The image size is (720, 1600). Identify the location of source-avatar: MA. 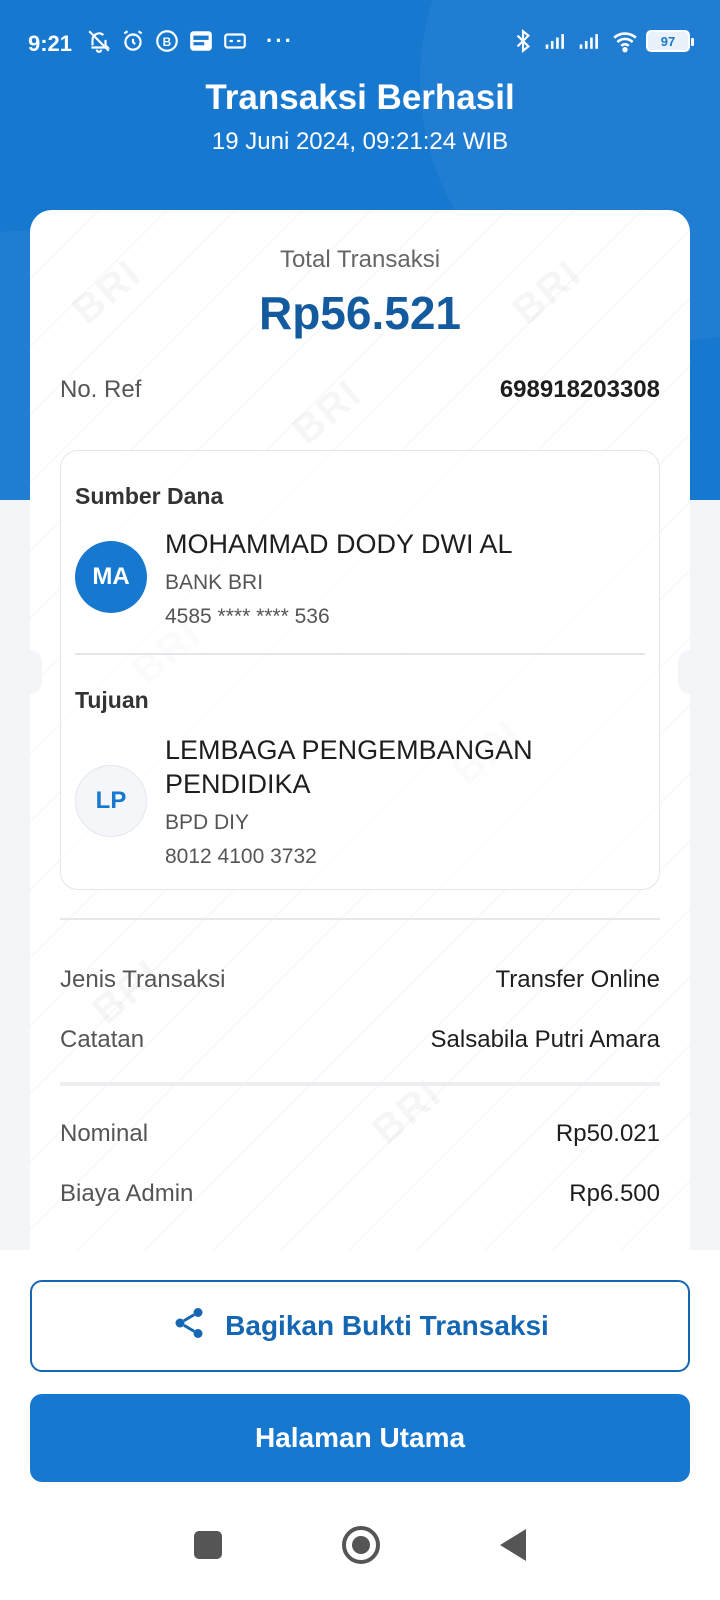
(111, 577).